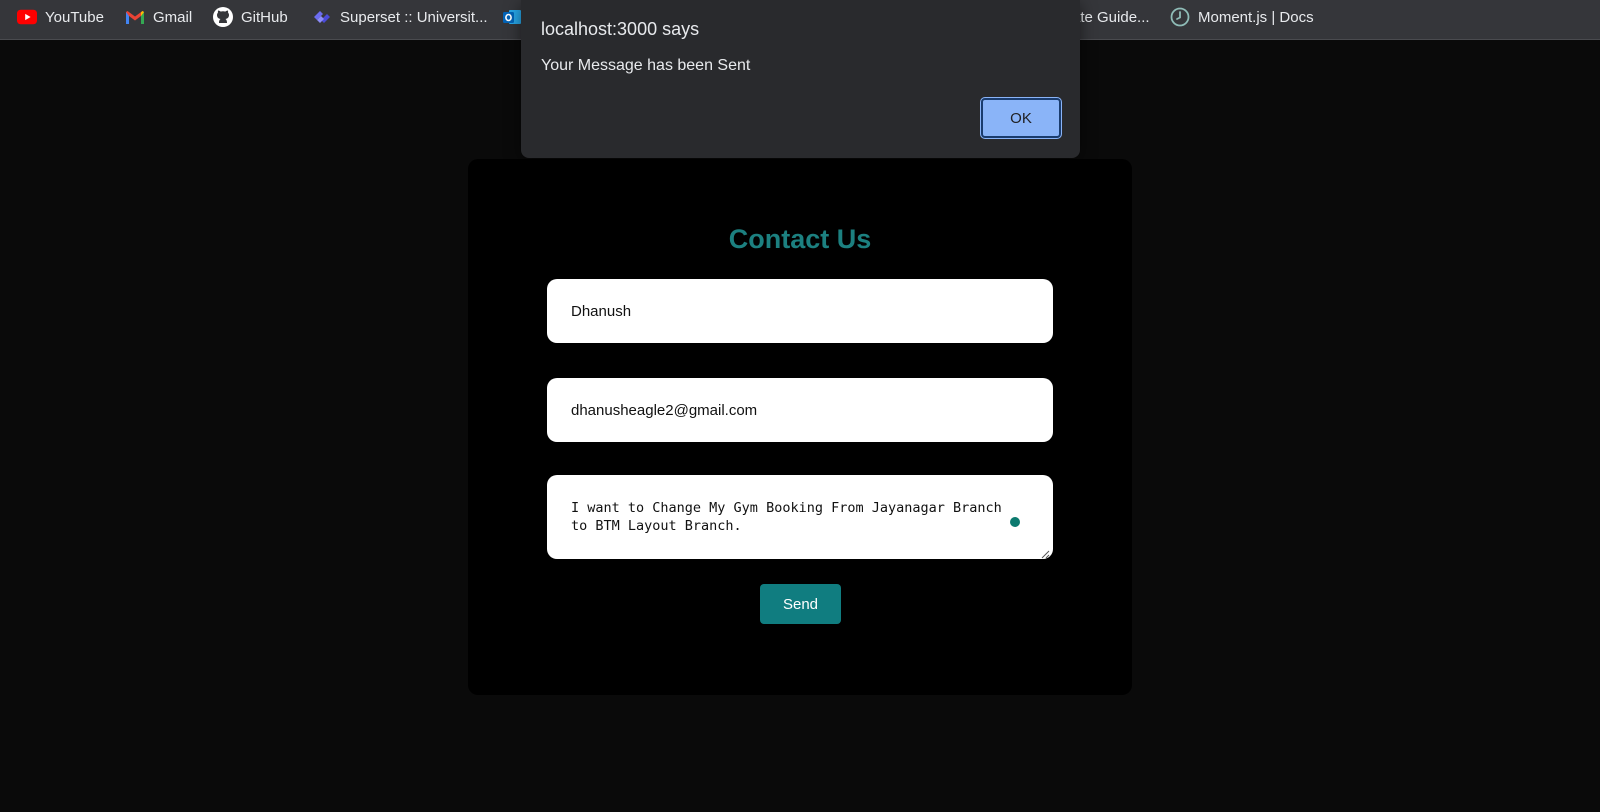  What do you see at coordinates (601, 311) in the screenshot?
I see `name-value: Dhanush` at bounding box center [601, 311].